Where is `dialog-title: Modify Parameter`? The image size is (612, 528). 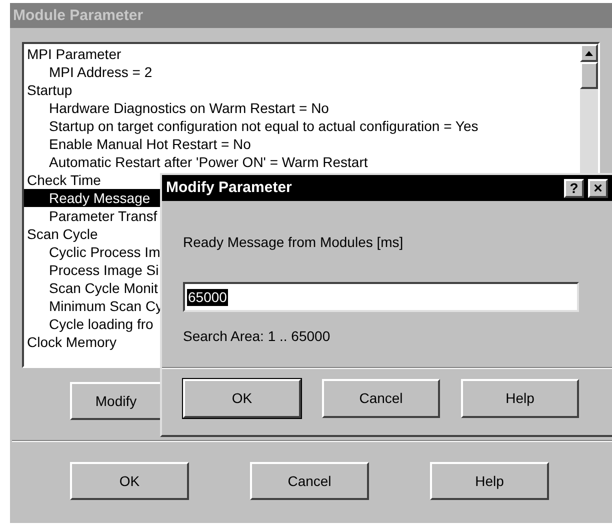 dialog-title: Modify Parameter is located at coordinates (229, 188).